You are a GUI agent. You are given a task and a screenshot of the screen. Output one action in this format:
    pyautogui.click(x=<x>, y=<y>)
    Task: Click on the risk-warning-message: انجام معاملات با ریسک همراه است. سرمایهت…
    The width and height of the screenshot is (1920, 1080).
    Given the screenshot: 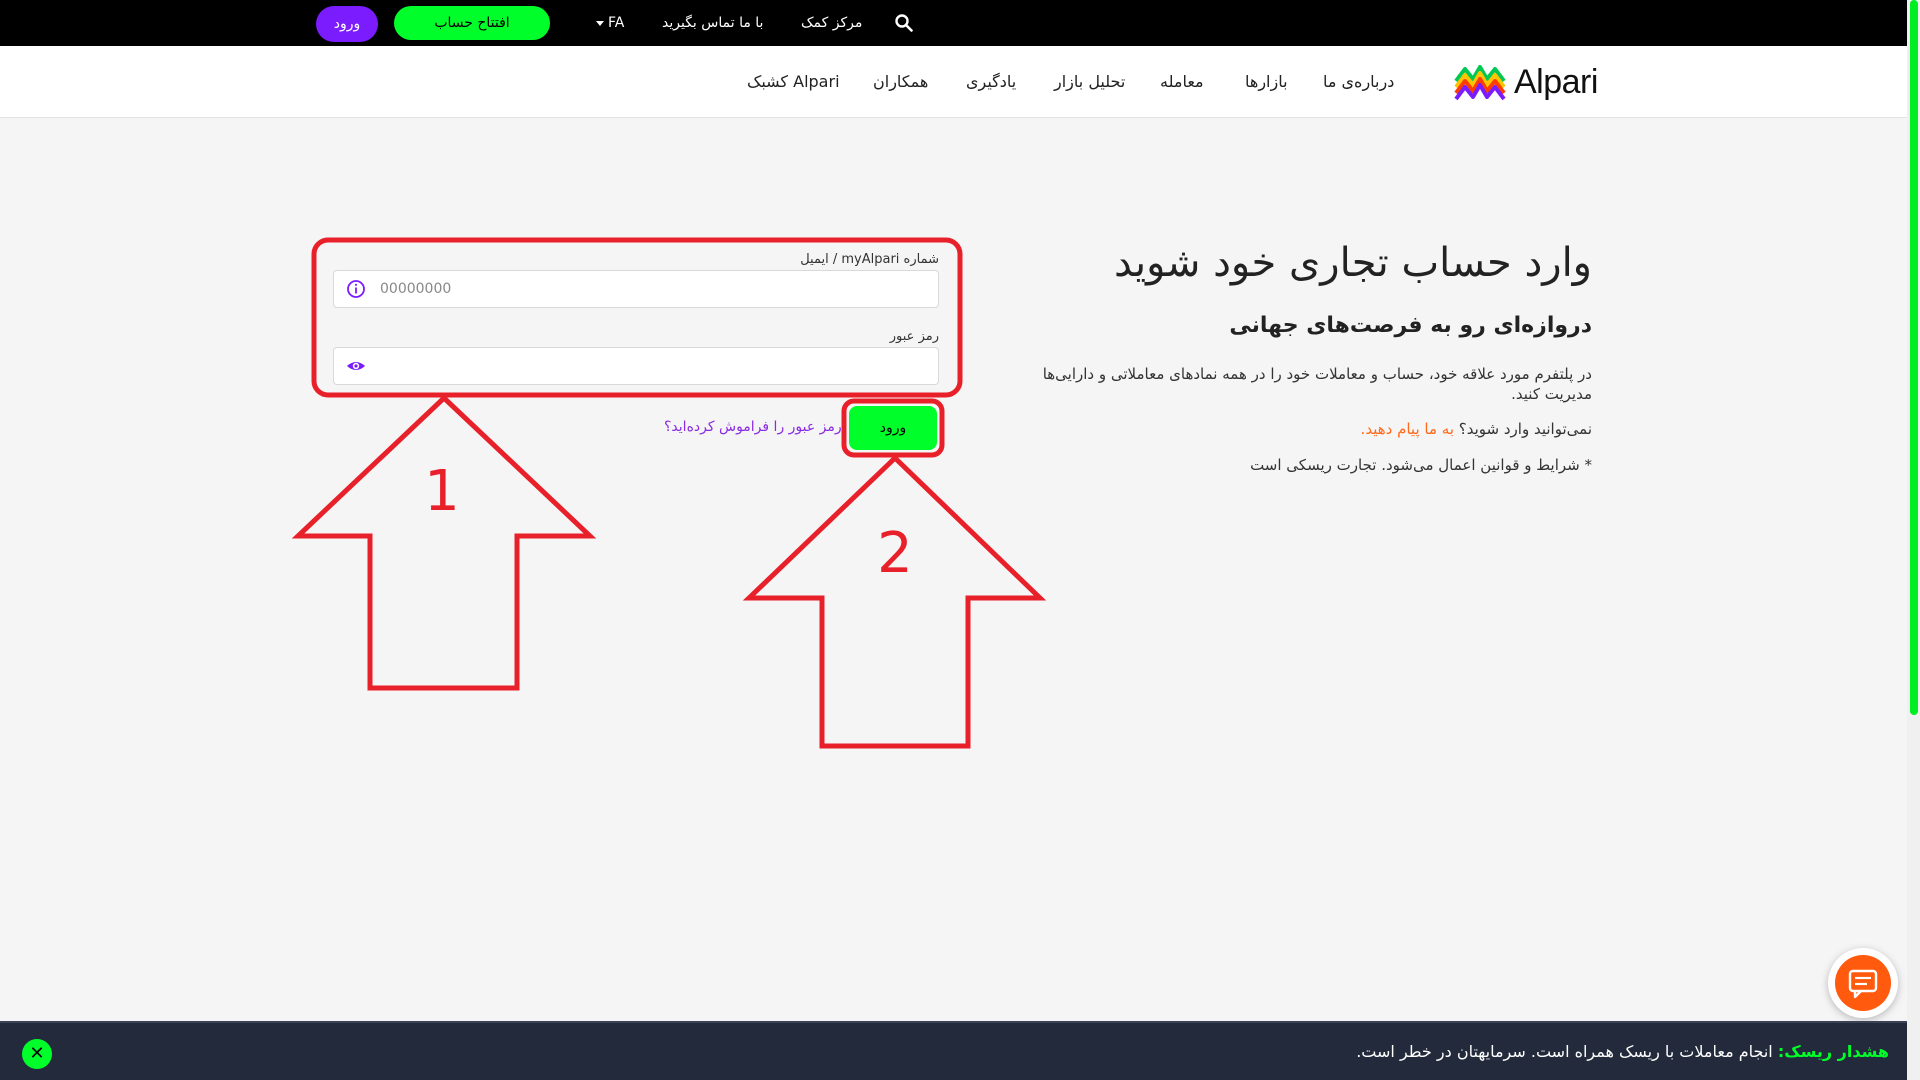 What is the action you would take?
    pyautogui.click(x=1567, y=1051)
    